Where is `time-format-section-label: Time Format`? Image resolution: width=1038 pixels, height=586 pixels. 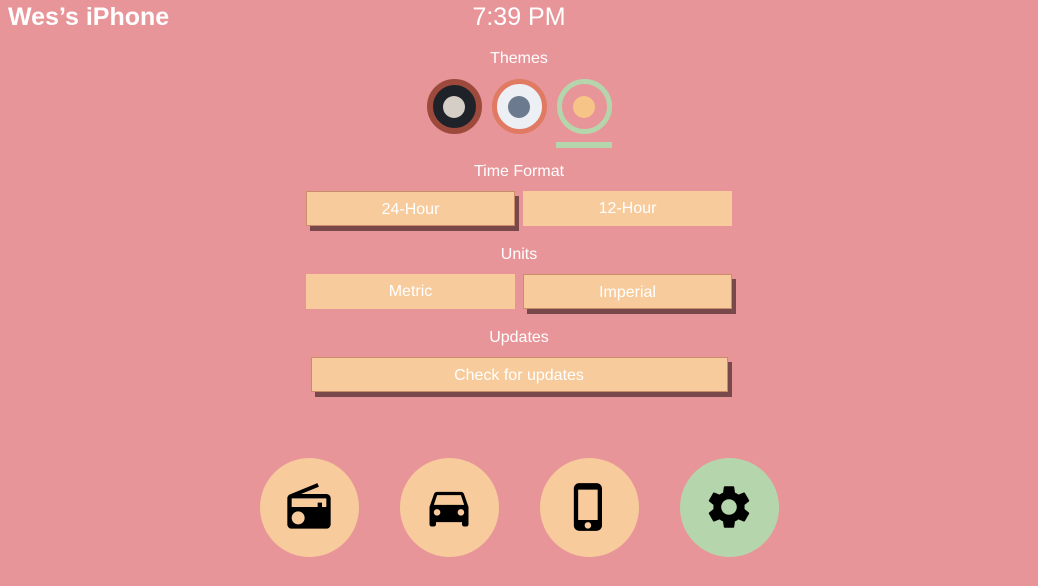 time-format-section-label: Time Format is located at coordinates (519, 171).